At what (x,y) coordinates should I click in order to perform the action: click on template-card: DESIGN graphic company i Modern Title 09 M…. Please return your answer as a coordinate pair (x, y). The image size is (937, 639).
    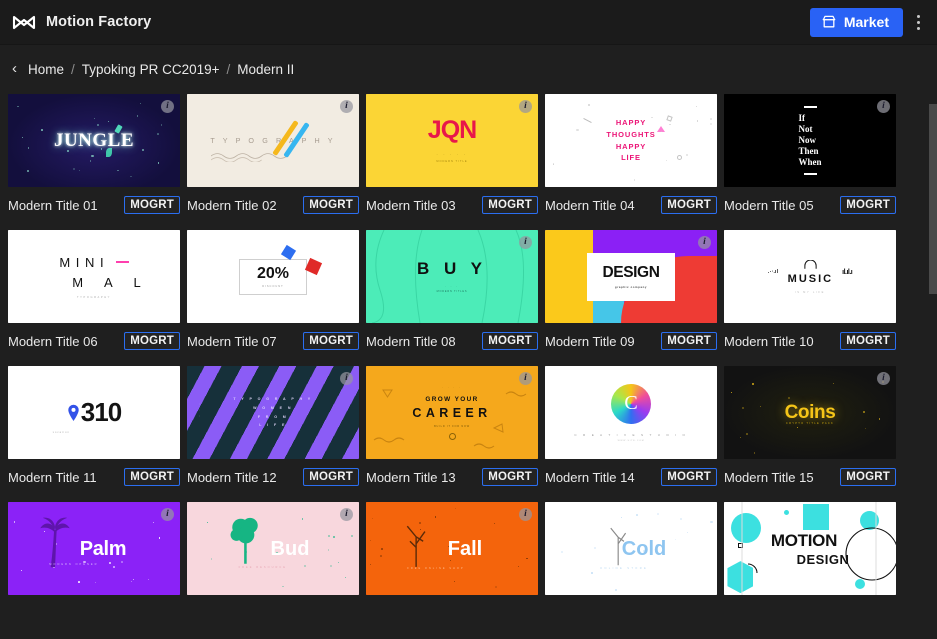
    Looking at the image, I should click on (634, 298).